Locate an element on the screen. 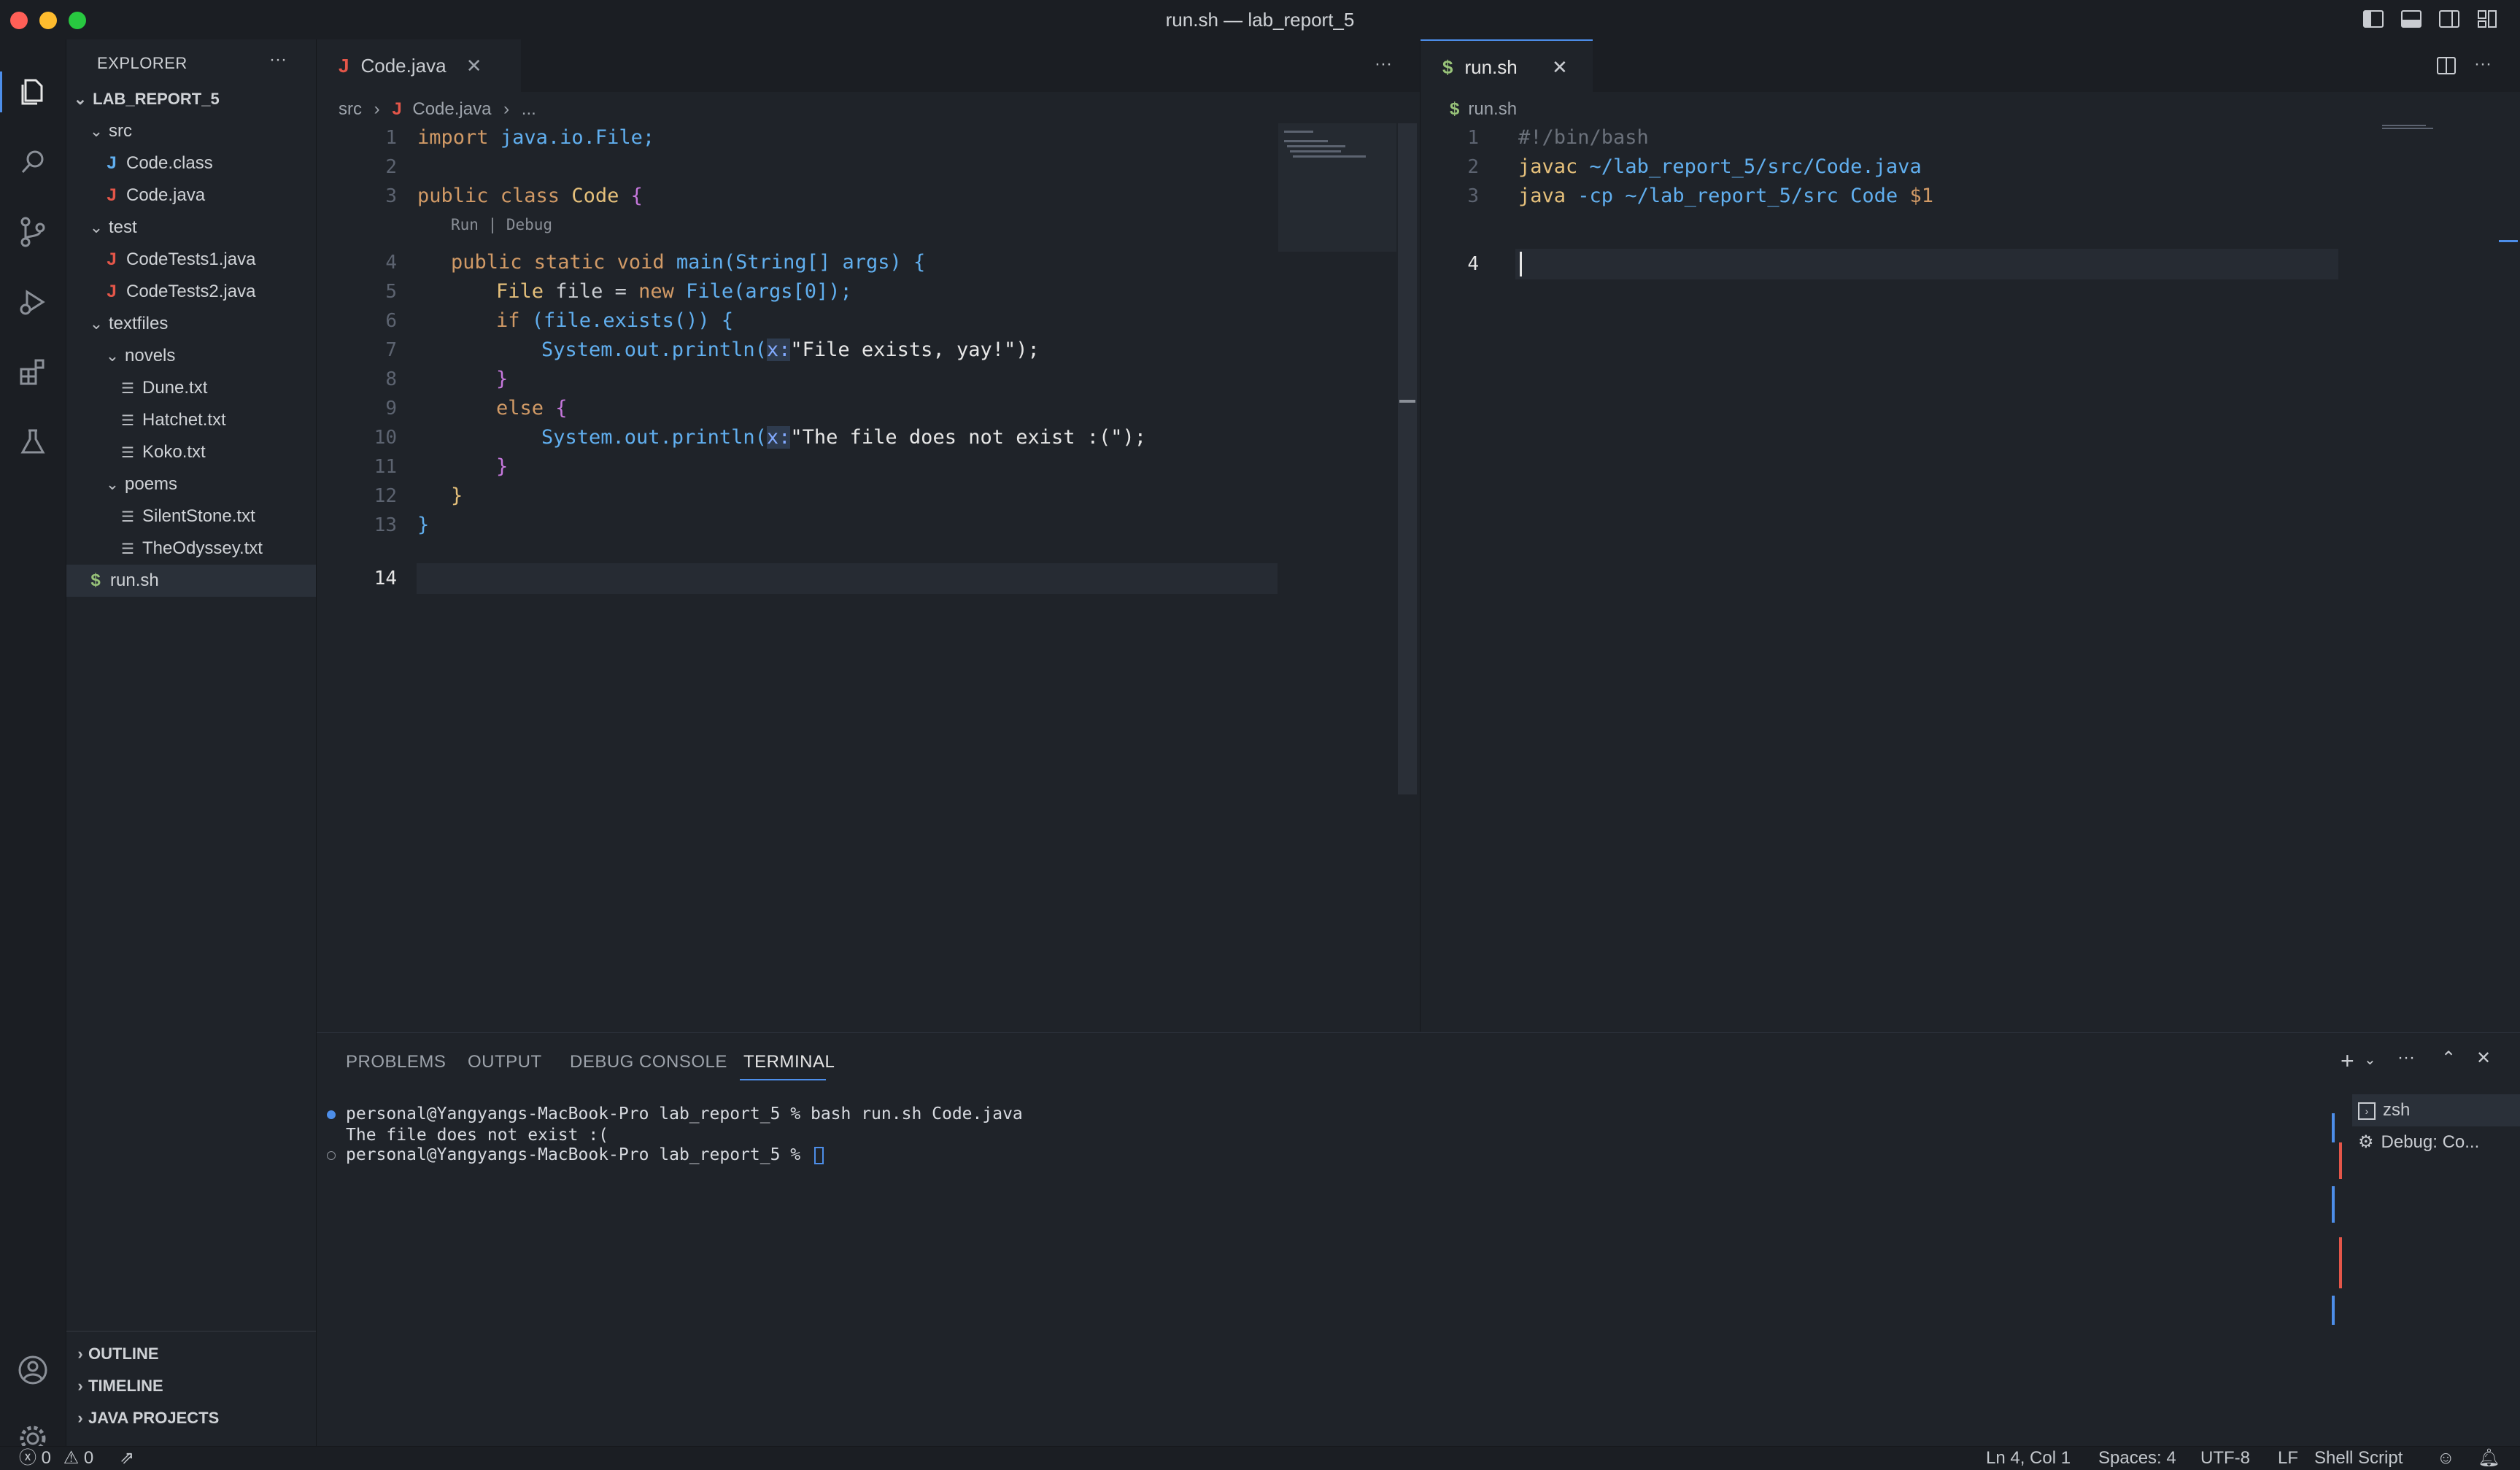 Image resolution: width=2520 pixels, height=1470 pixels. timeline-section: › TIMELINE is located at coordinates (191, 1386).